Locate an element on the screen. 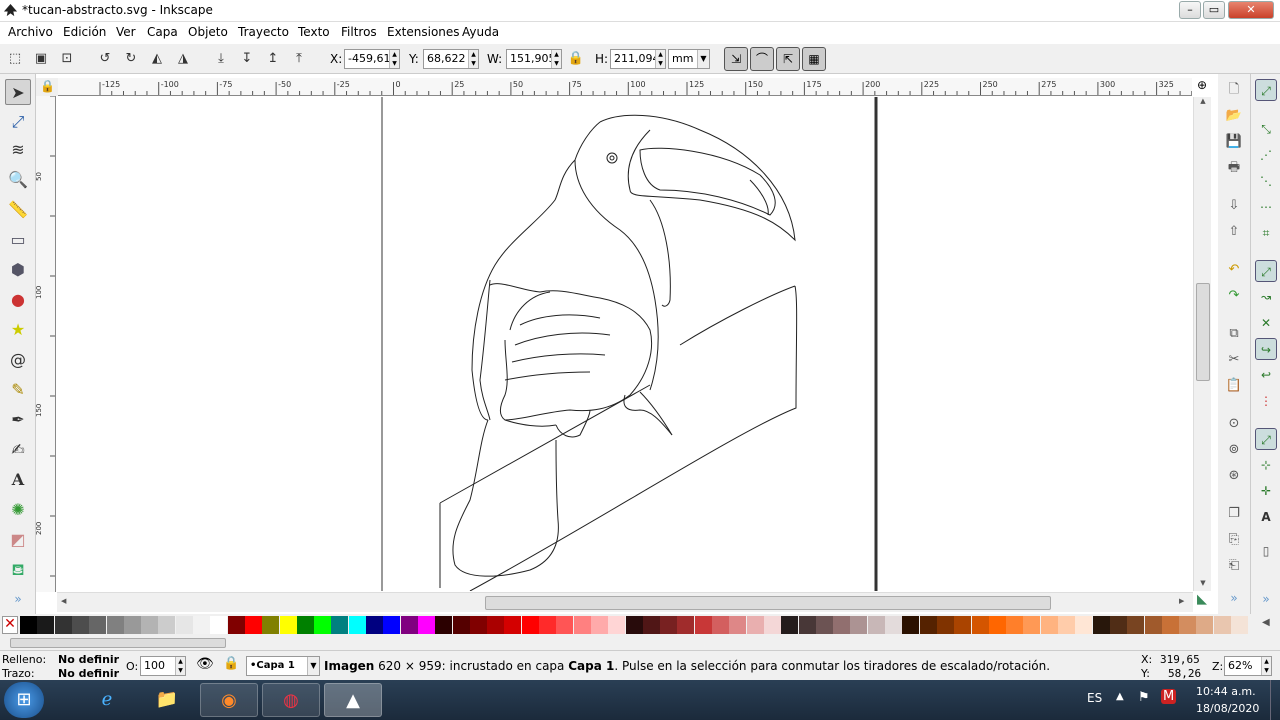 This screenshot has height=720, width=1280. star-tool-icon: ★ is located at coordinates (18, 330).